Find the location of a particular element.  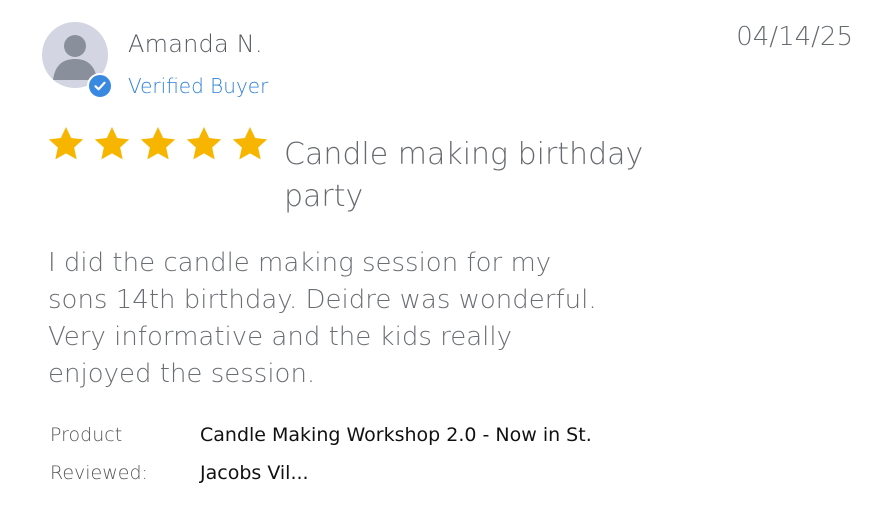

star-rating is located at coordinates (158, 144).